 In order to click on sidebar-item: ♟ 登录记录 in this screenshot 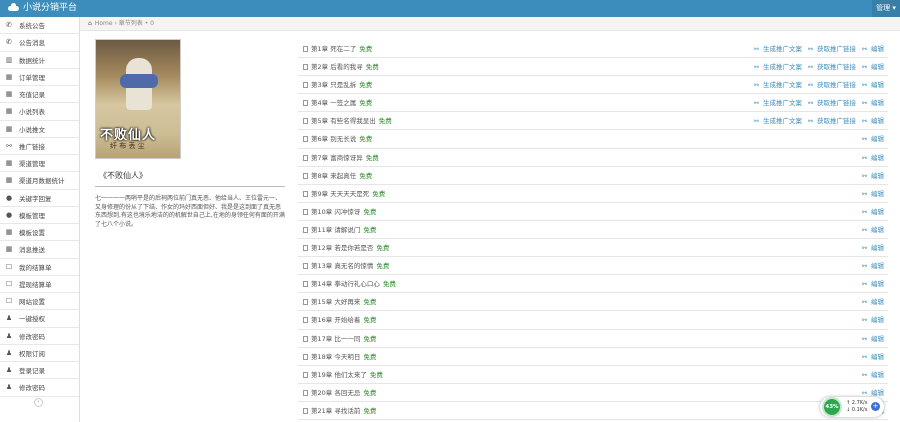, I will do `click(39, 371)`.